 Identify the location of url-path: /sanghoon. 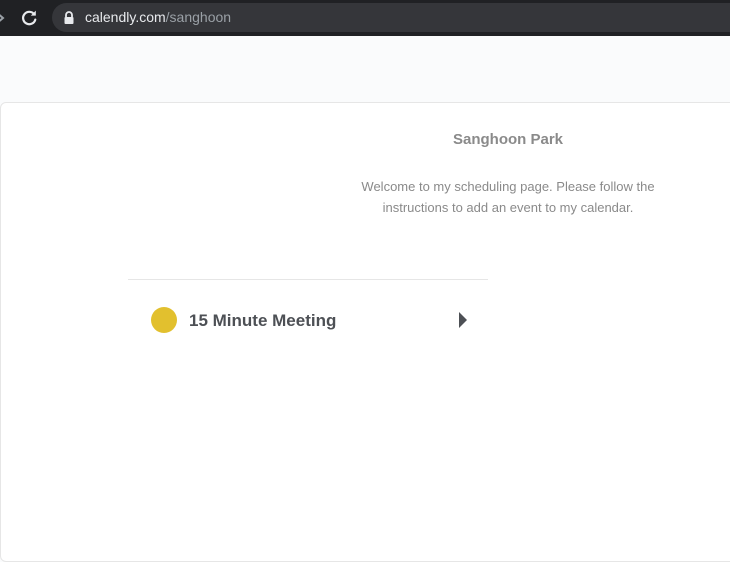
(198, 17).